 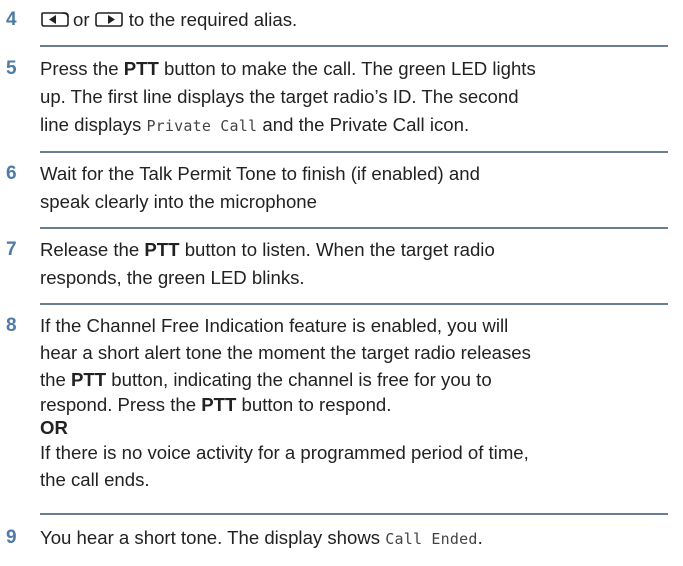 I want to click on display-text-call-ended: Call Ended, so click(x=431, y=539).